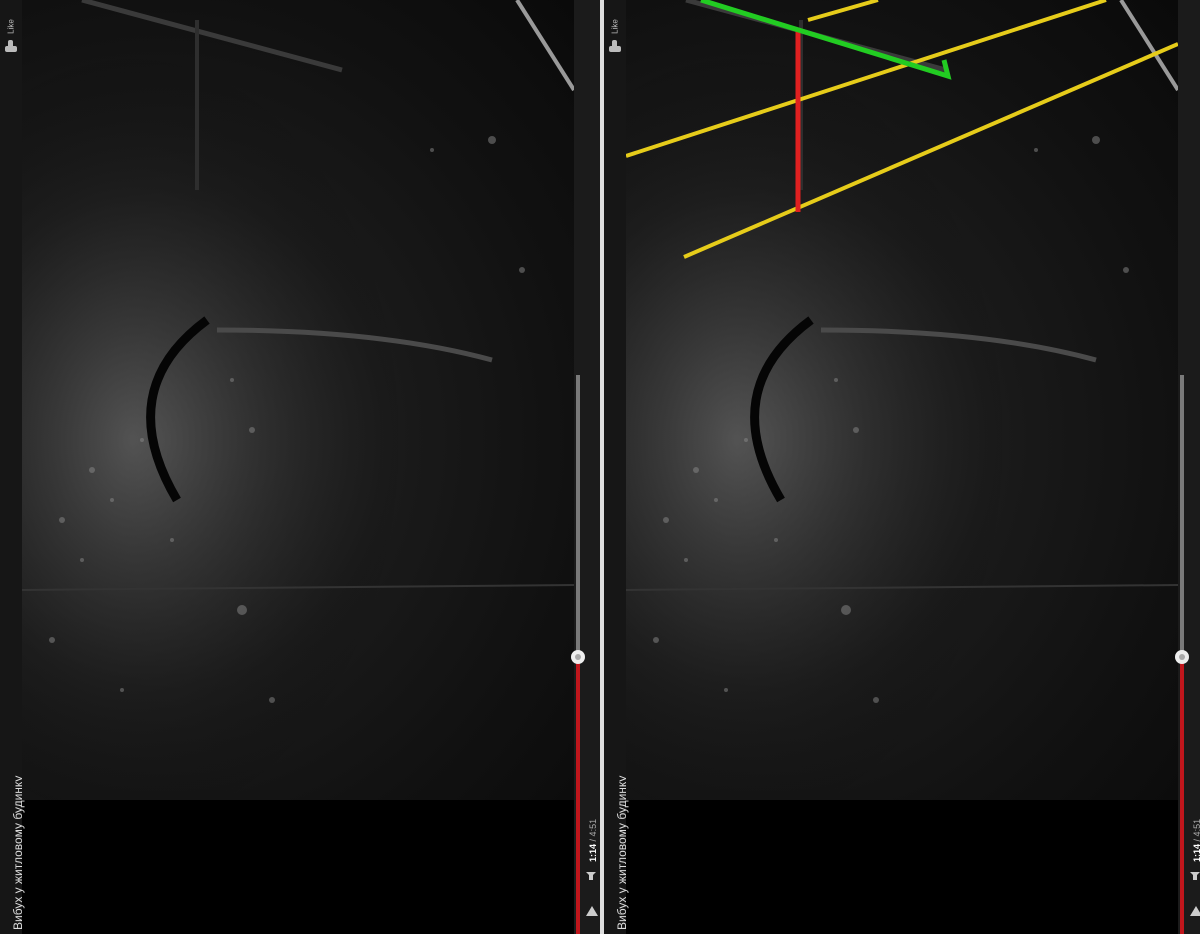  What do you see at coordinates (616, 467) in the screenshot?
I see `right-side-bar: Like Вибух у житловому будинку` at bounding box center [616, 467].